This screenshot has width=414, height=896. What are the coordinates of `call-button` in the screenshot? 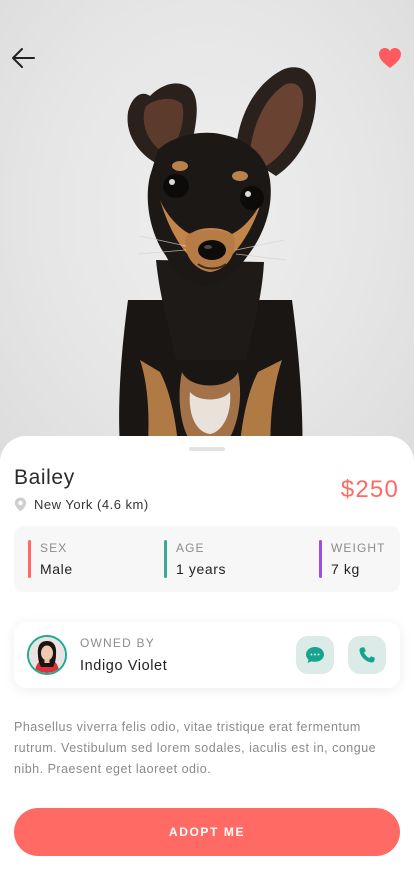 It's located at (367, 655).